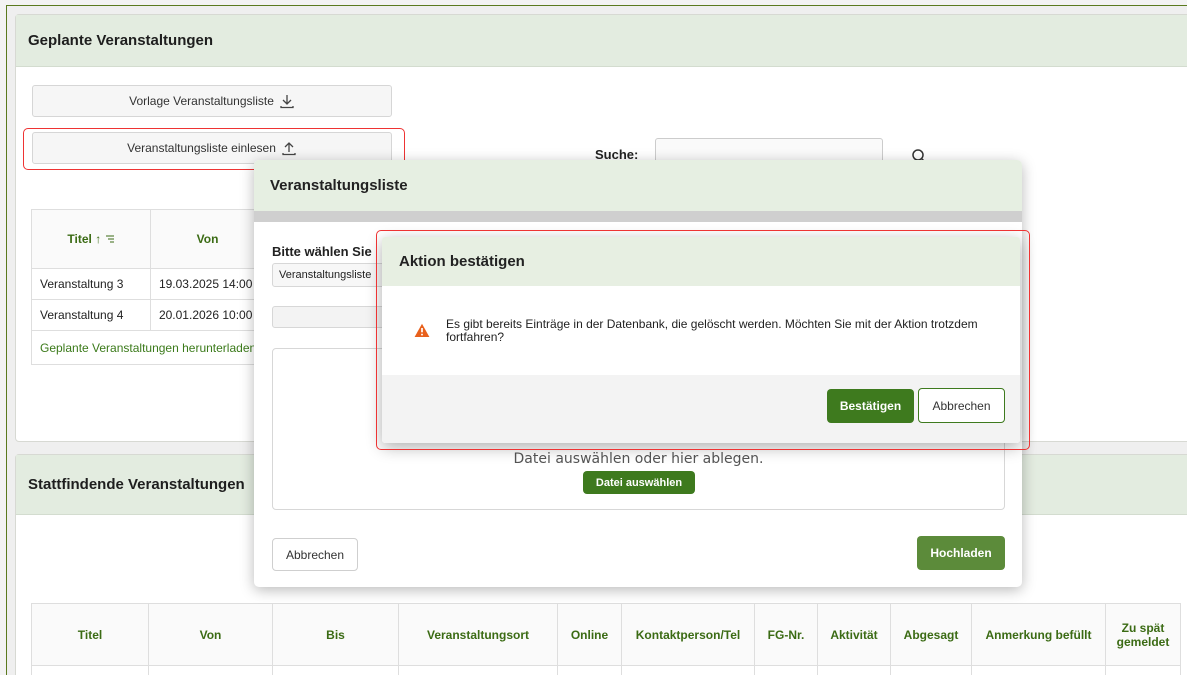  Describe the element at coordinates (335, 634) in the screenshot. I see `column-header: Bis` at that location.